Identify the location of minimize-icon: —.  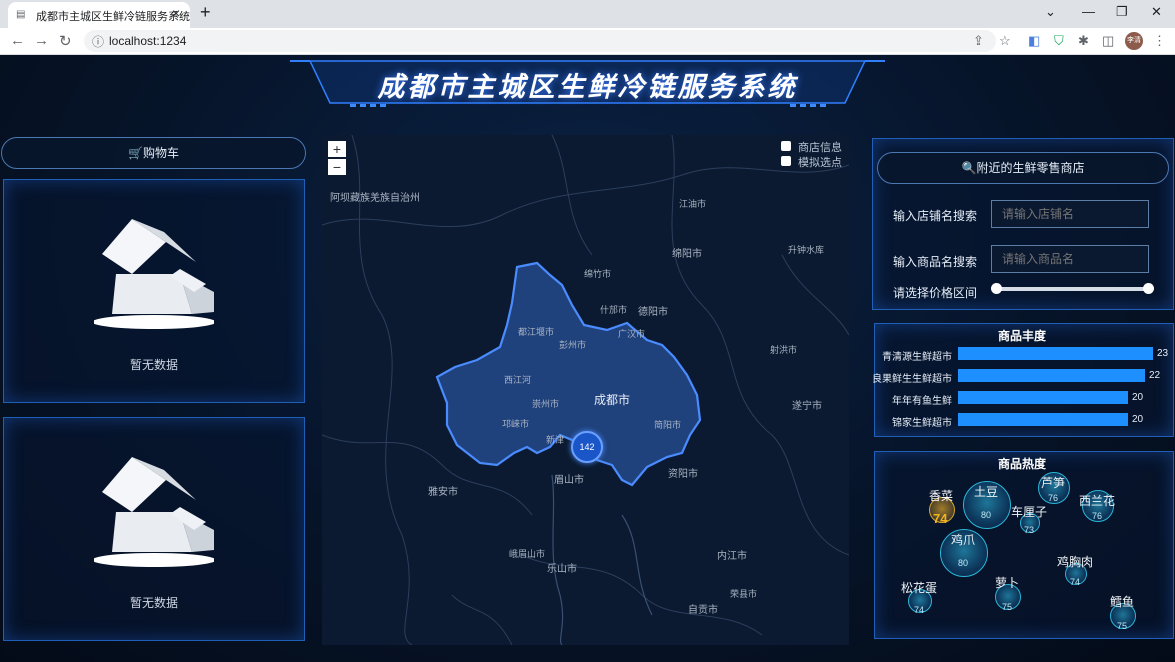
(1088, 11).